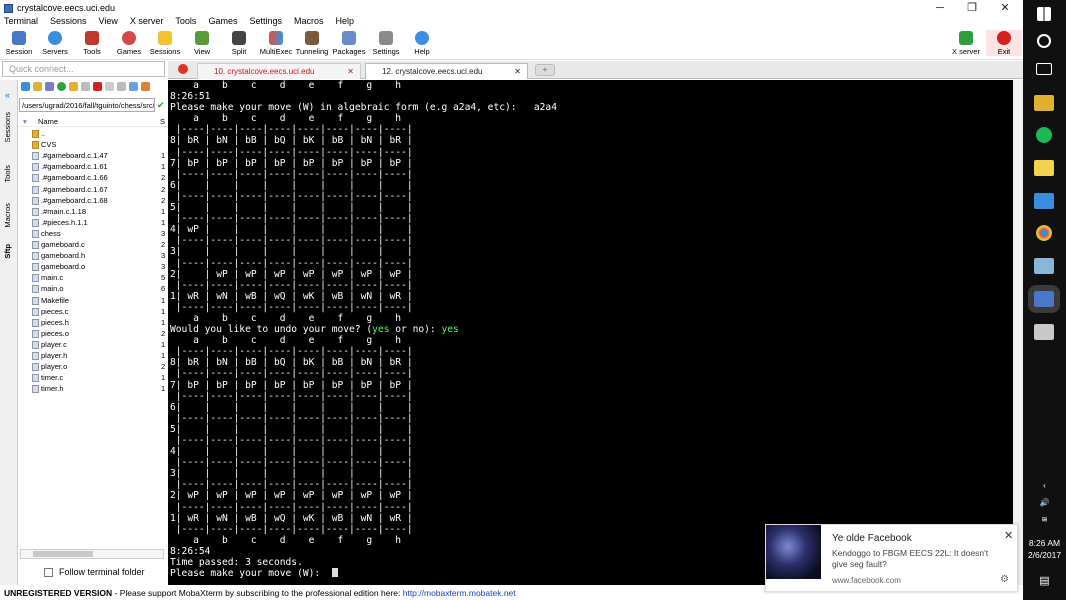  I want to click on refresh-icon, so click(61, 86).